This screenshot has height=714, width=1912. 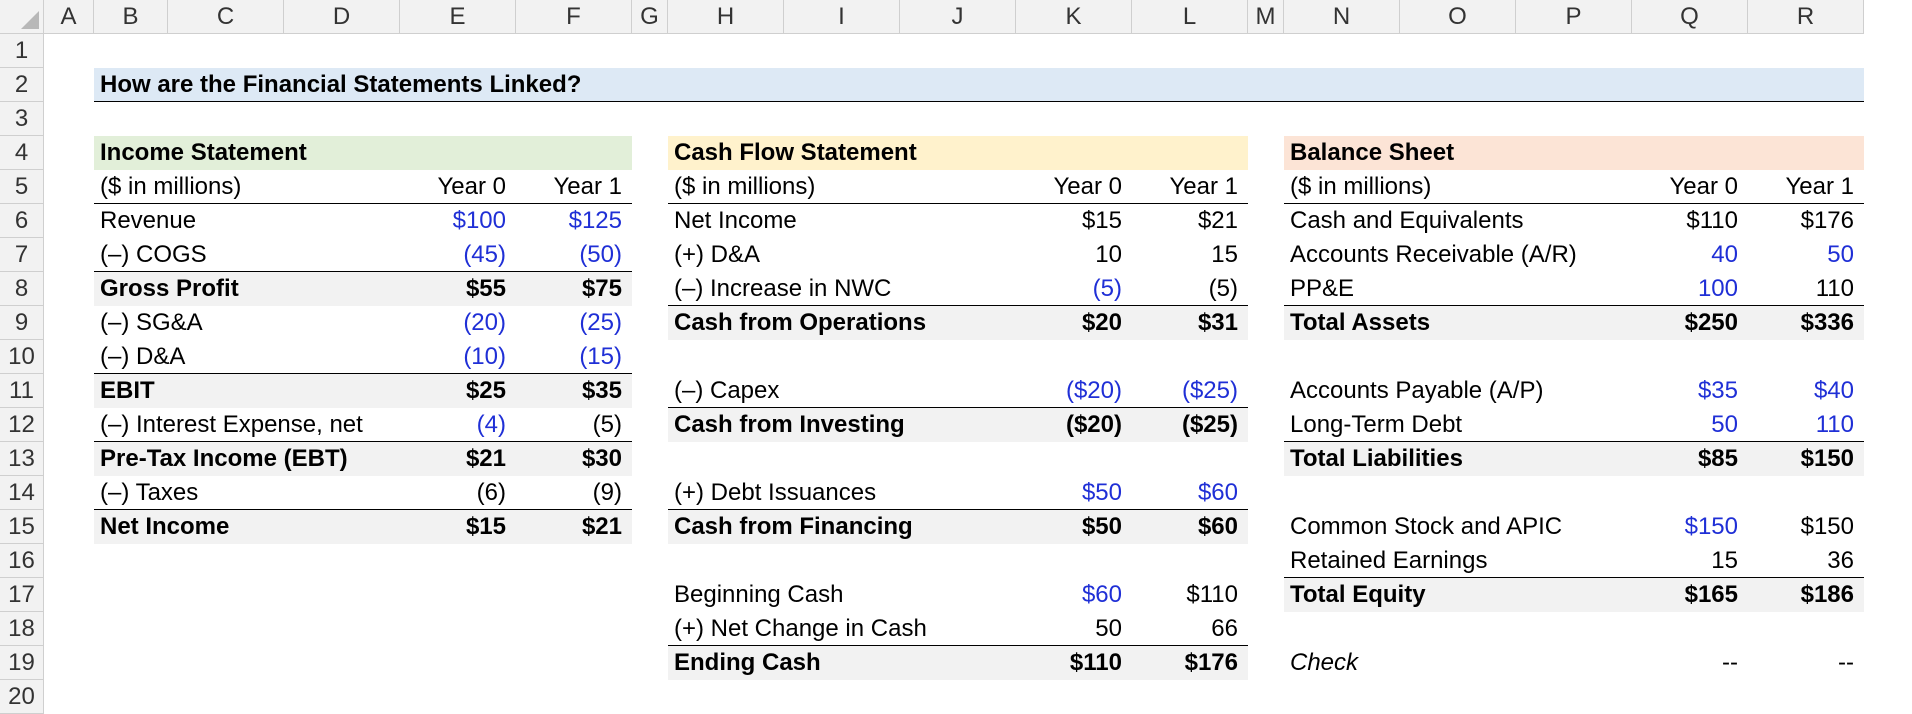 What do you see at coordinates (1690, 527) in the screenshot?
I see `balance-row-year0: $150` at bounding box center [1690, 527].